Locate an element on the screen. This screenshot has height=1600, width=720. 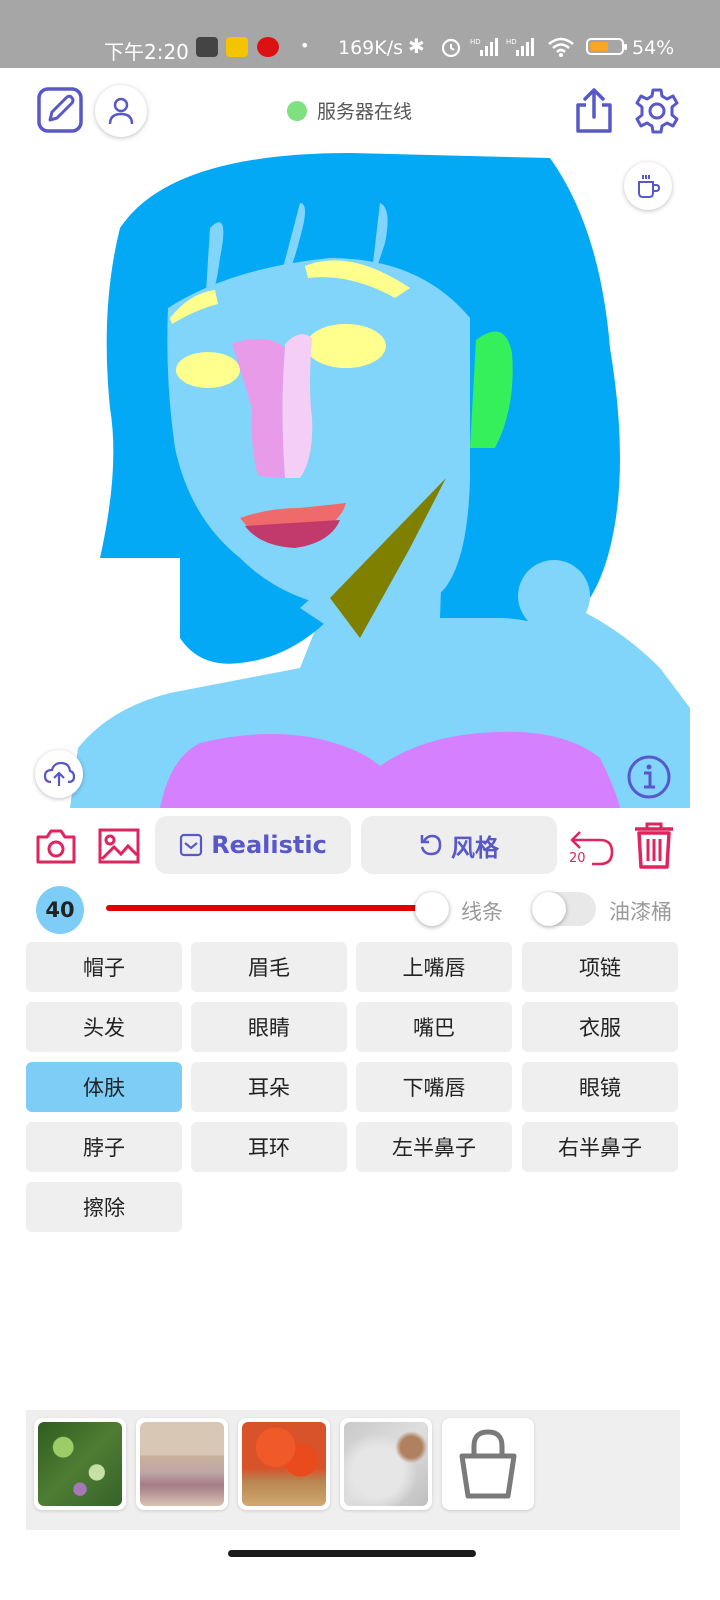
category-button: 体肤 is located at coordinates (104, 1087).